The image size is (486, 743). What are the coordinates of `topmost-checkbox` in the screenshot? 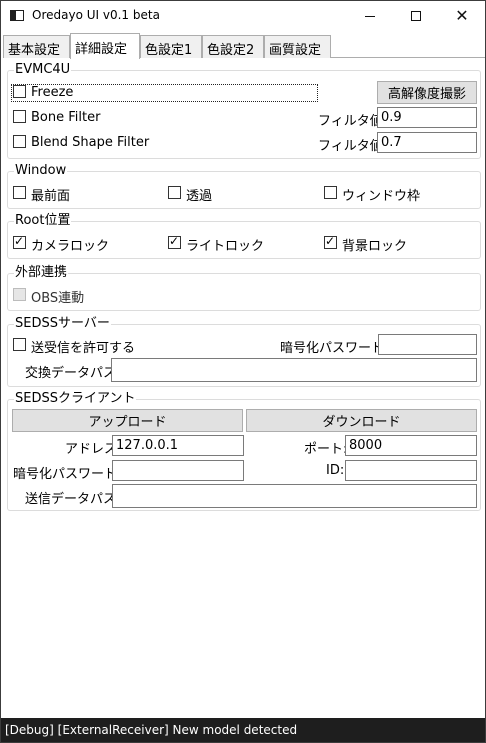 It's located at (19, 192).